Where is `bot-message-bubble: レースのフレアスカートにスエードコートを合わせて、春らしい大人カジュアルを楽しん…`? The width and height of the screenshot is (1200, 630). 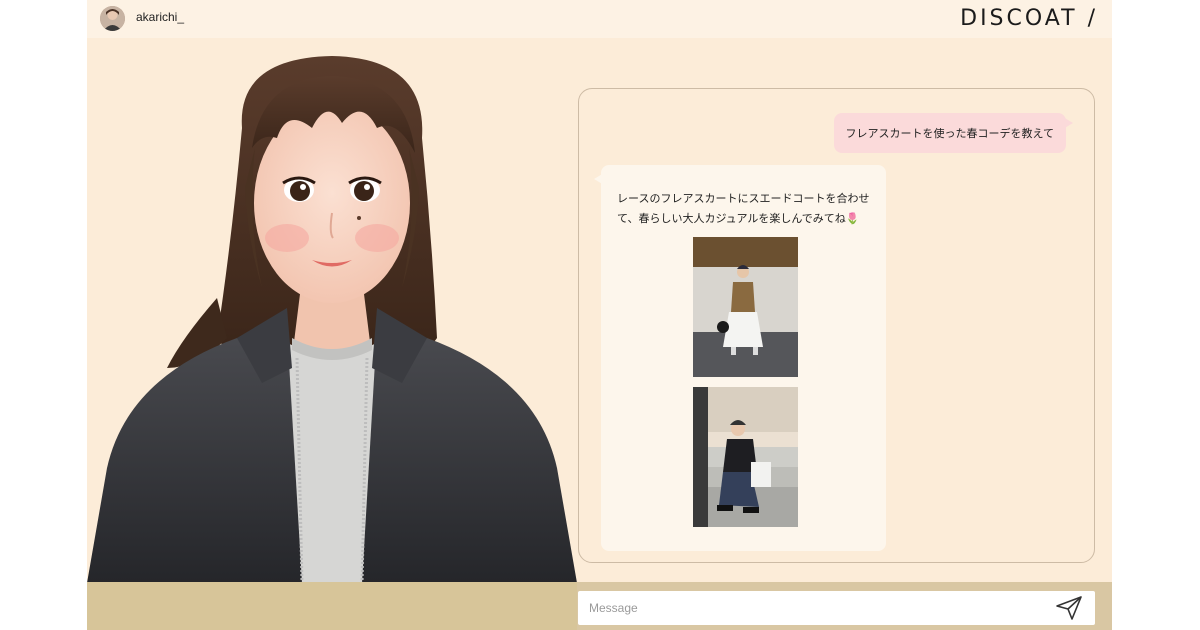
bot-message-bubble: レースのフレアスカートにスエードコートを合わせて、春らしい大人カジュアルを楽しん… is located at coordinates (740, 358).